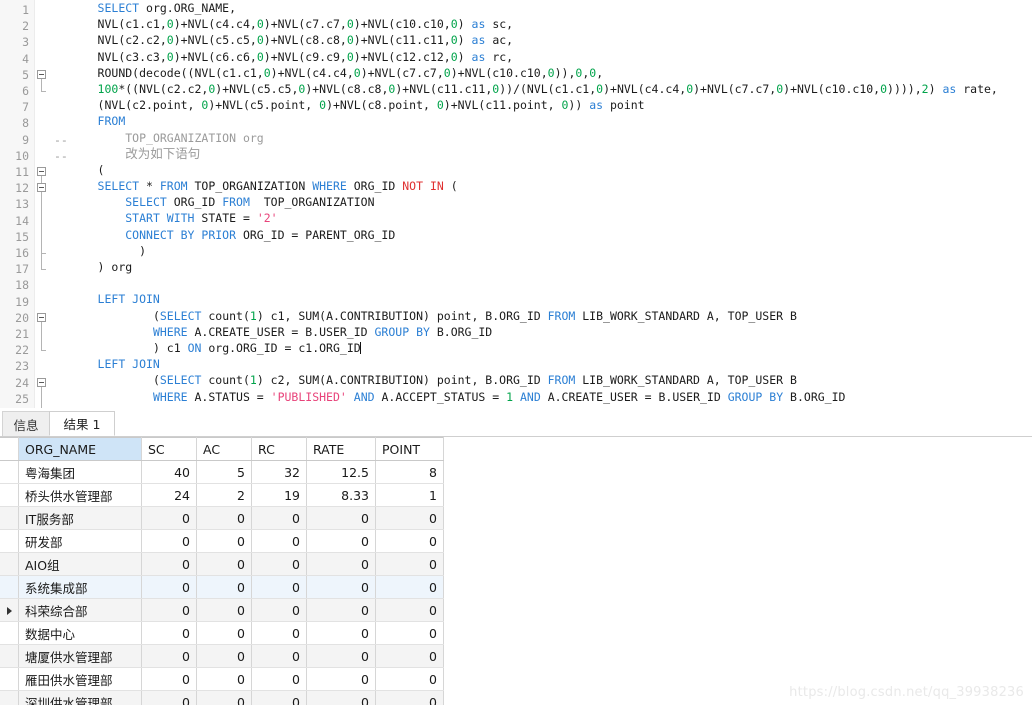 The height and width of the screenshot is (705, 1032). What do you see at coordinates (544, 251) in the screenshot?
I see `code-line: )` at bounding box center [544, 251].